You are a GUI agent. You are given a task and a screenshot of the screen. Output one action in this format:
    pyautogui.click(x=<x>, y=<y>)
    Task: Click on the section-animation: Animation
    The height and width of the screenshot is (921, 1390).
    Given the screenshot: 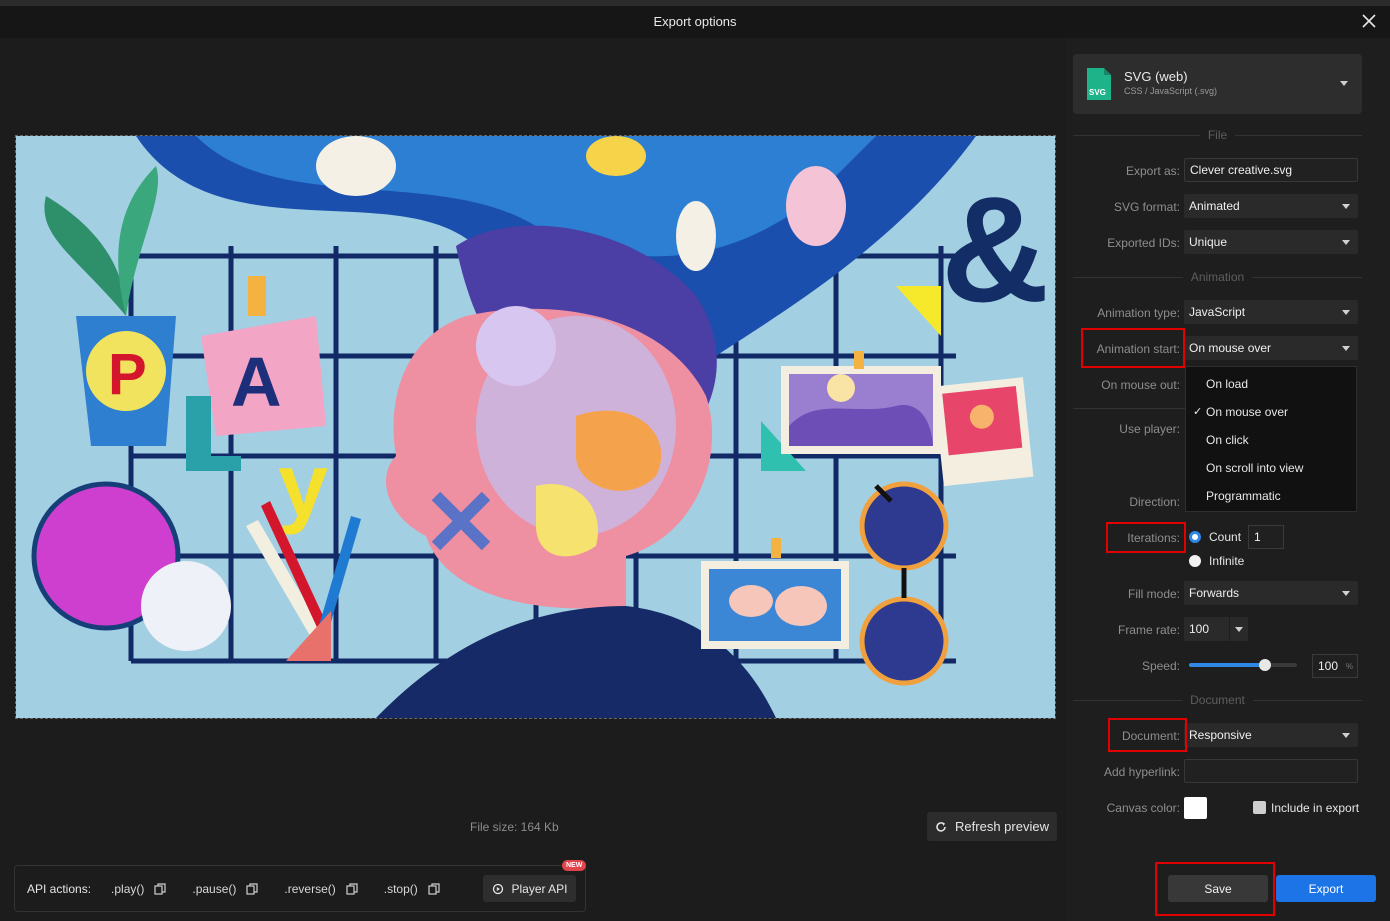 What is the action you would take?
    pyautogui.click(x=1217, y=277)
    